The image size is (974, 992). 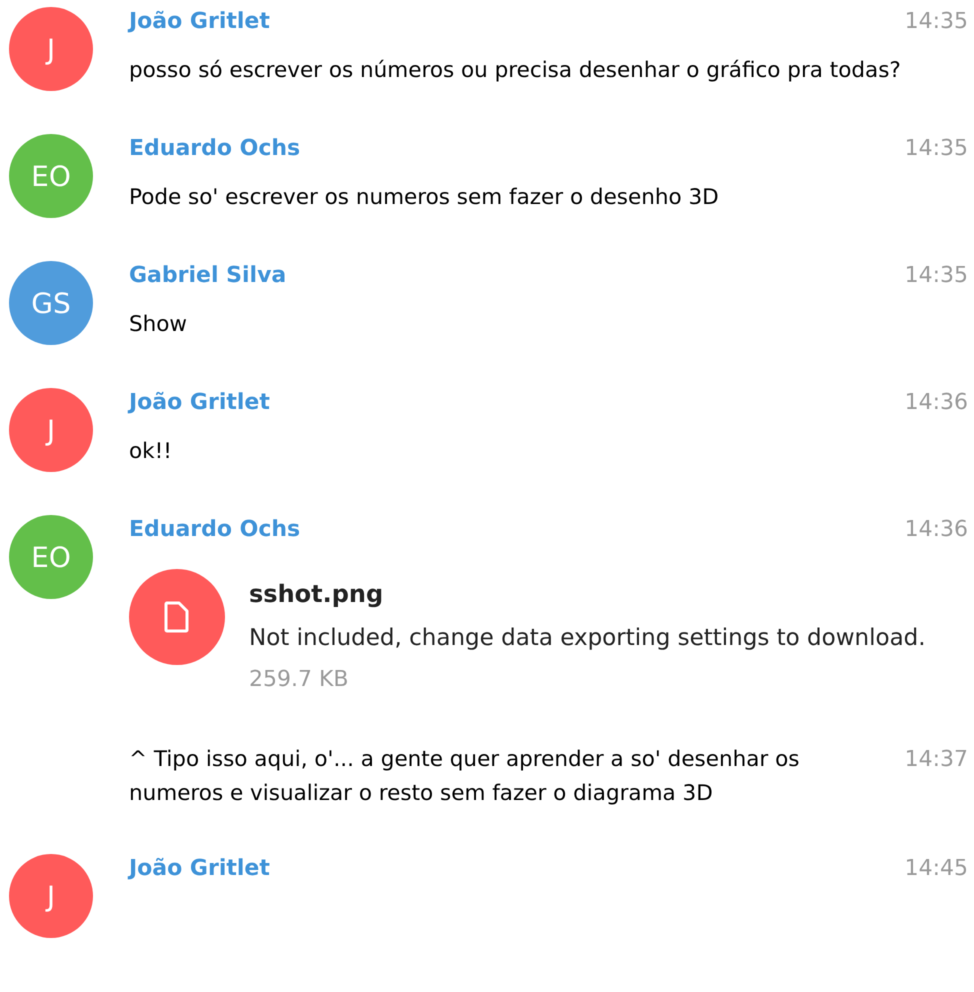 What do you see at coordinates (515, 71) in the screenshot?
I see `message-text: posso só escrever os números ou precisa desenhar o gráfico pra todas?` at bounding box center [515, 71].